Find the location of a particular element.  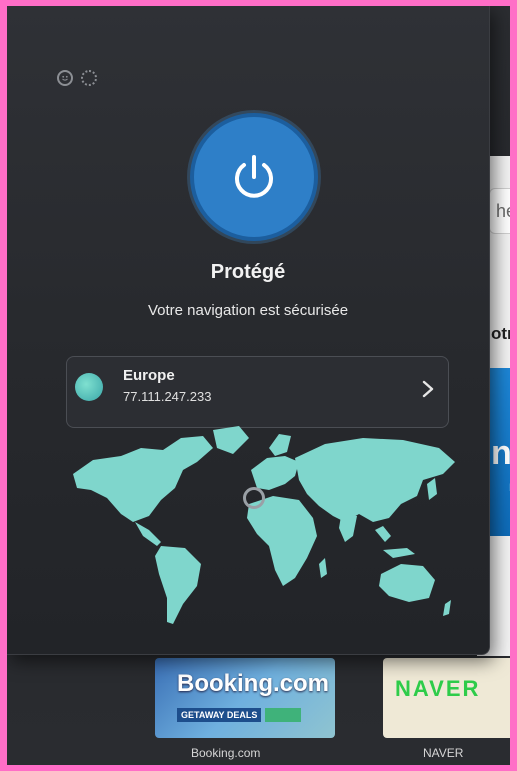

connection-status-title: Protégé is located at coordinates (248, 272).